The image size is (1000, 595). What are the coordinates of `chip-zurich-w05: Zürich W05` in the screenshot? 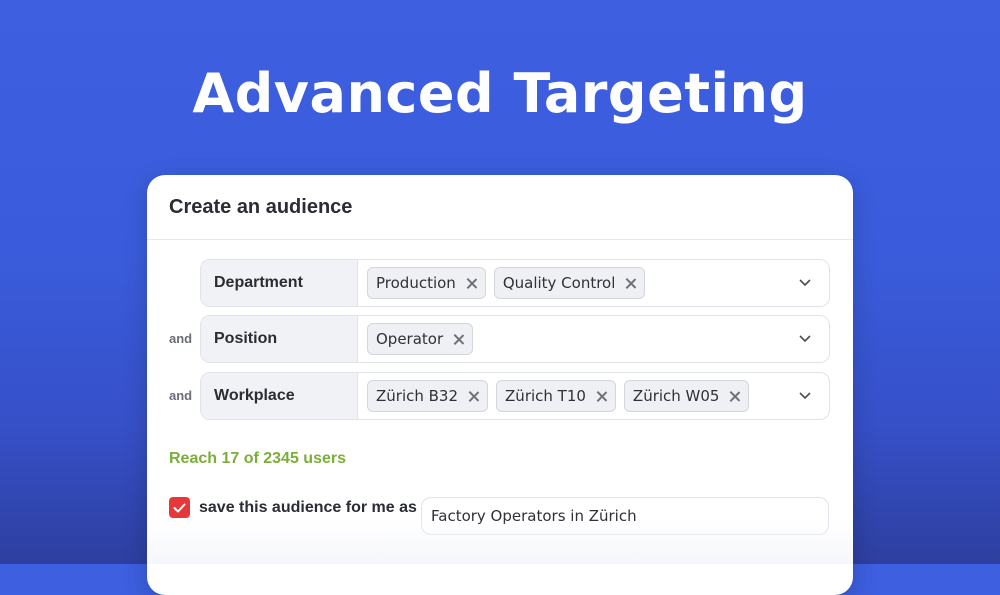 It's located at (686, 396).